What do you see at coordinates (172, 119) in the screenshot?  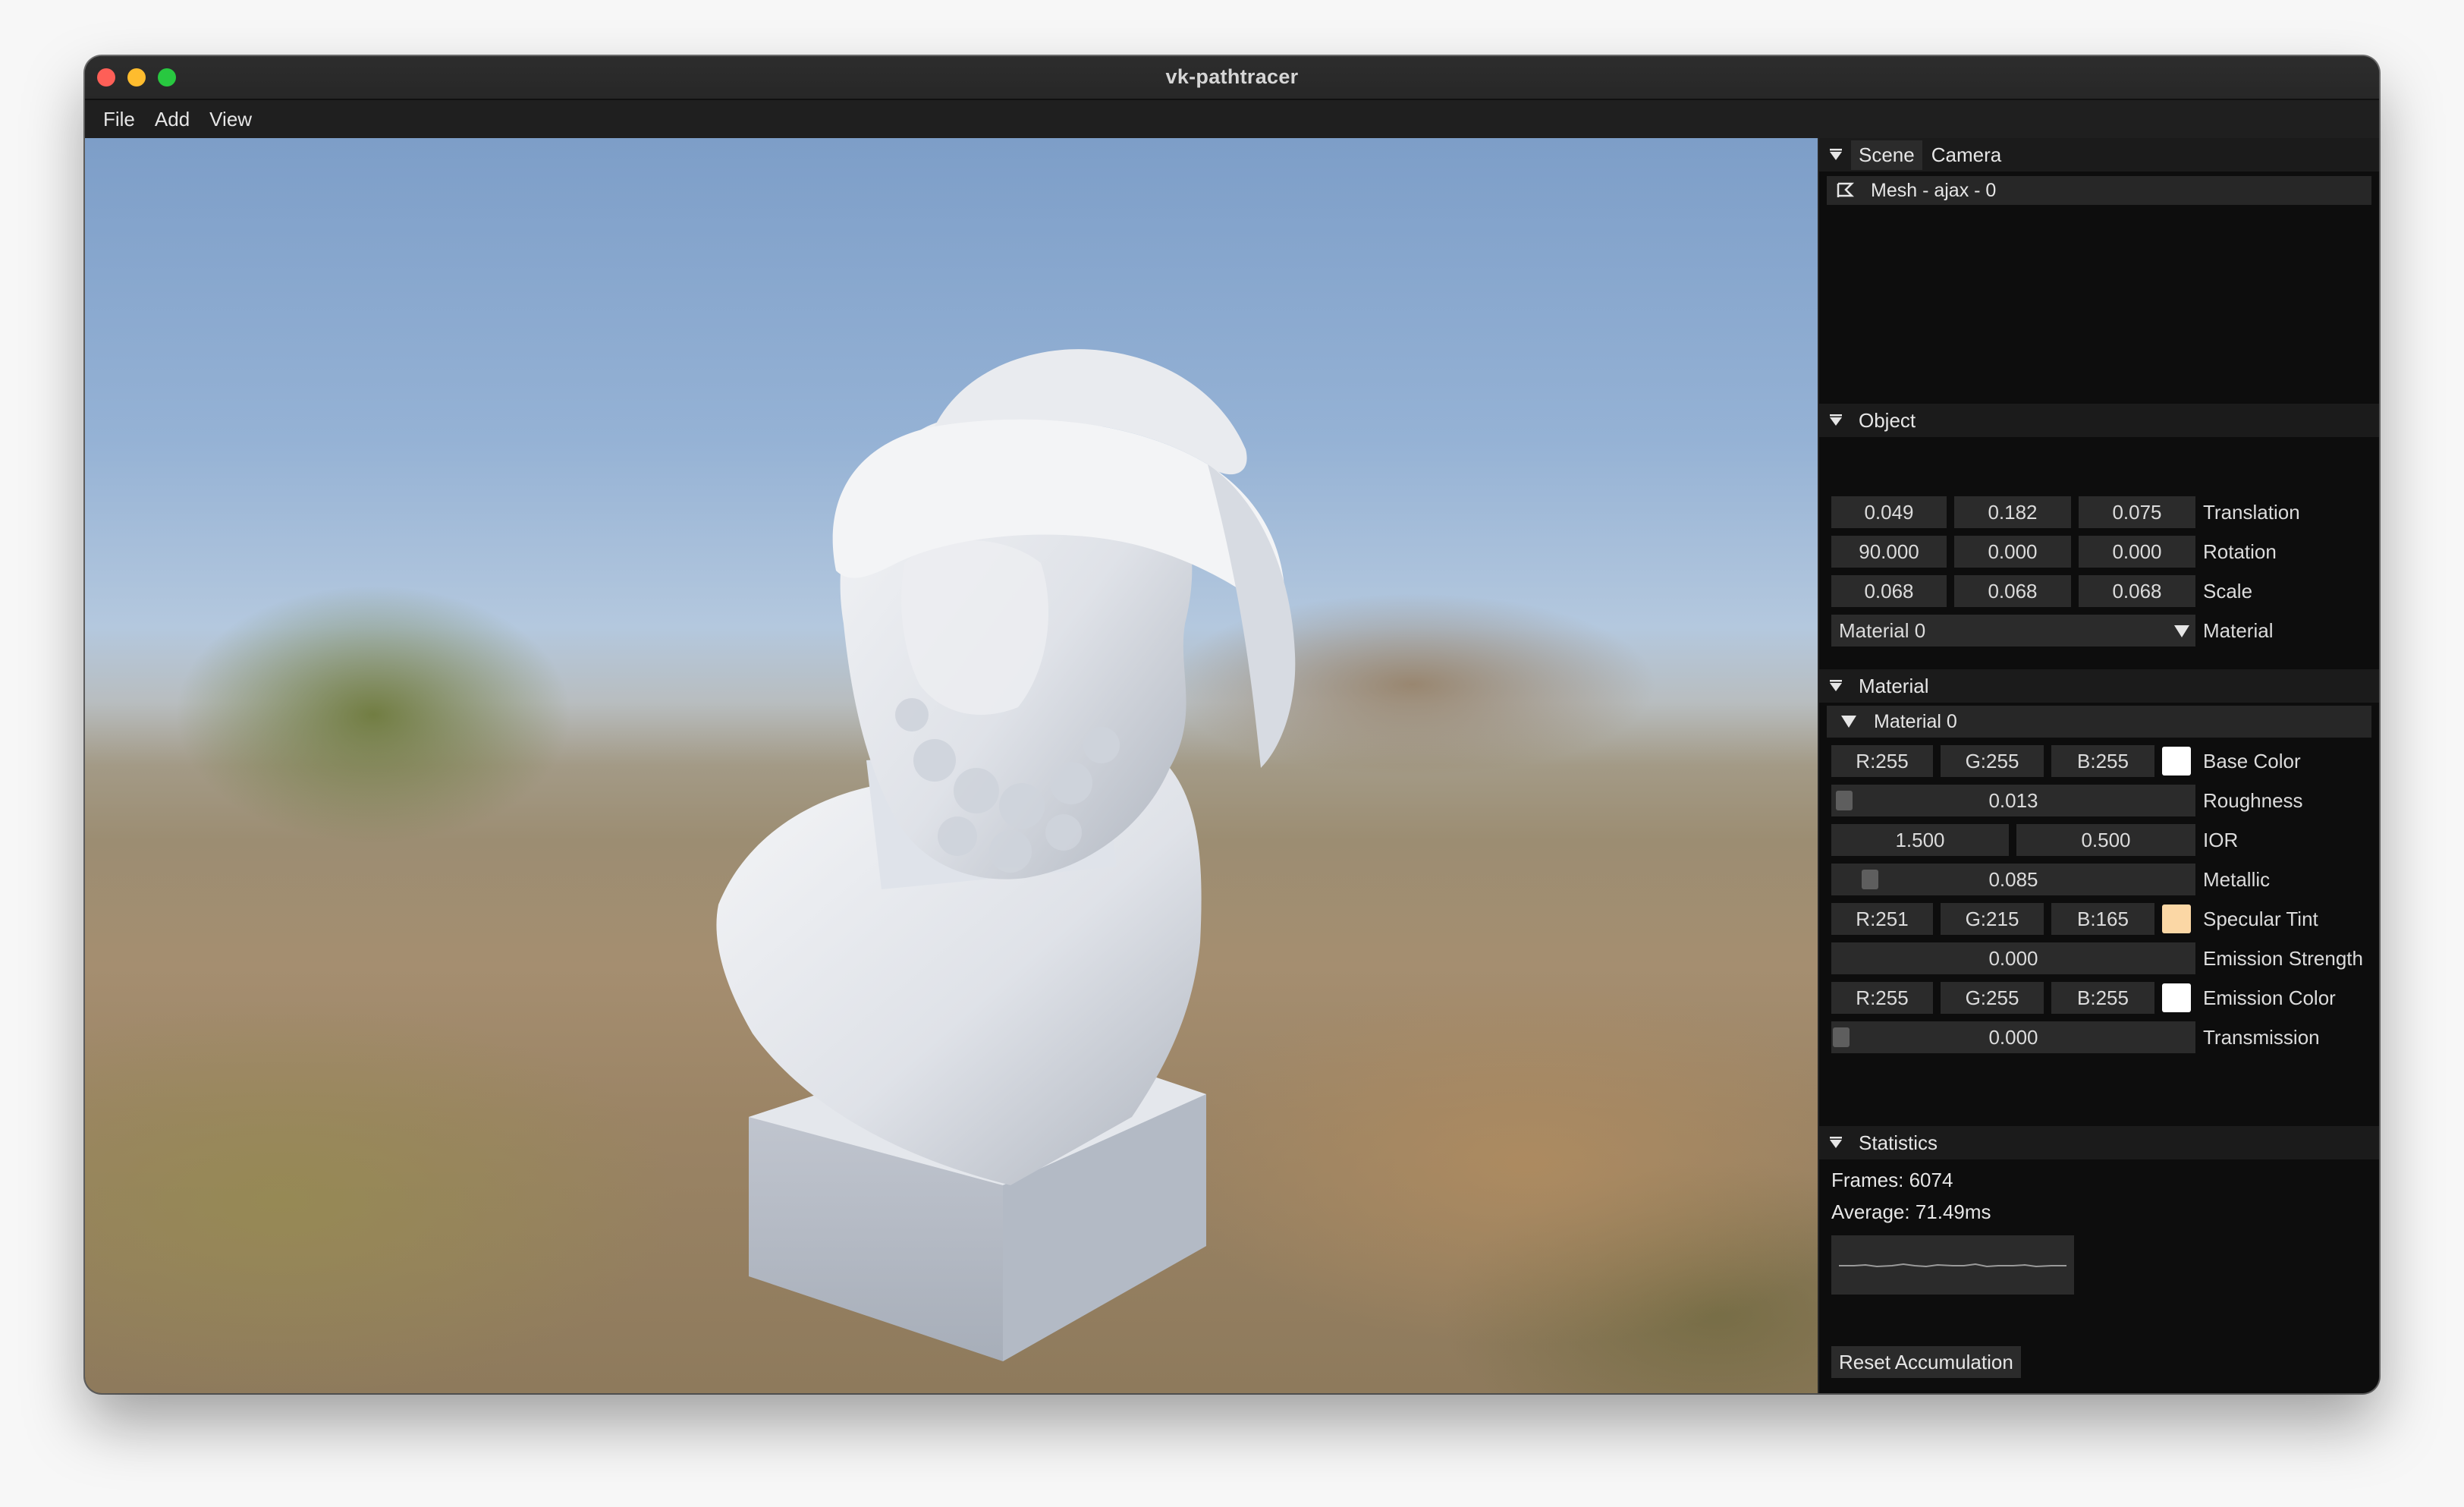 I see `menu-add: Add` at bounding box center [172, 119].